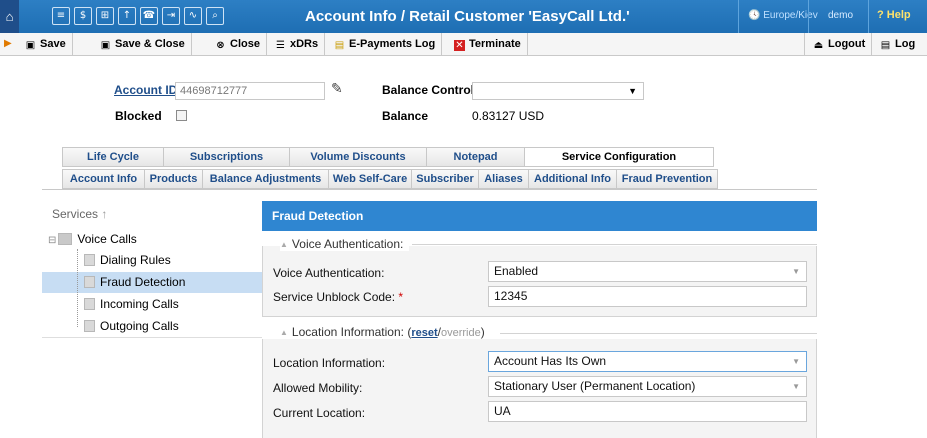  I want to click on tree-item-dialing-rules: Dialing Rules, so click(127, 260).